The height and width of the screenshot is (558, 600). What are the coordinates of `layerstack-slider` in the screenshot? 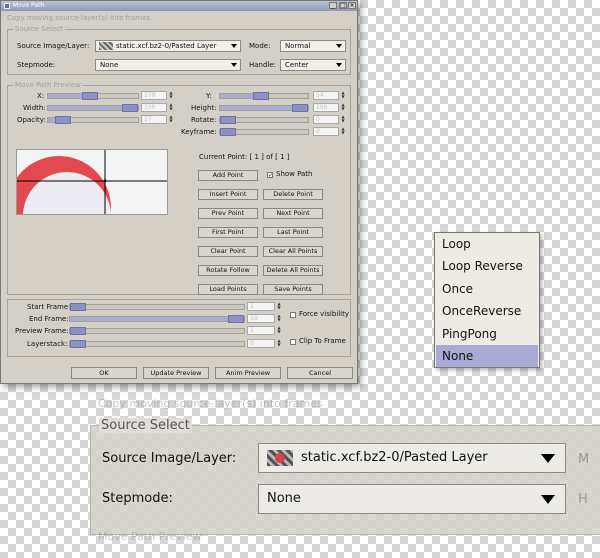 It's located at (157, 344).